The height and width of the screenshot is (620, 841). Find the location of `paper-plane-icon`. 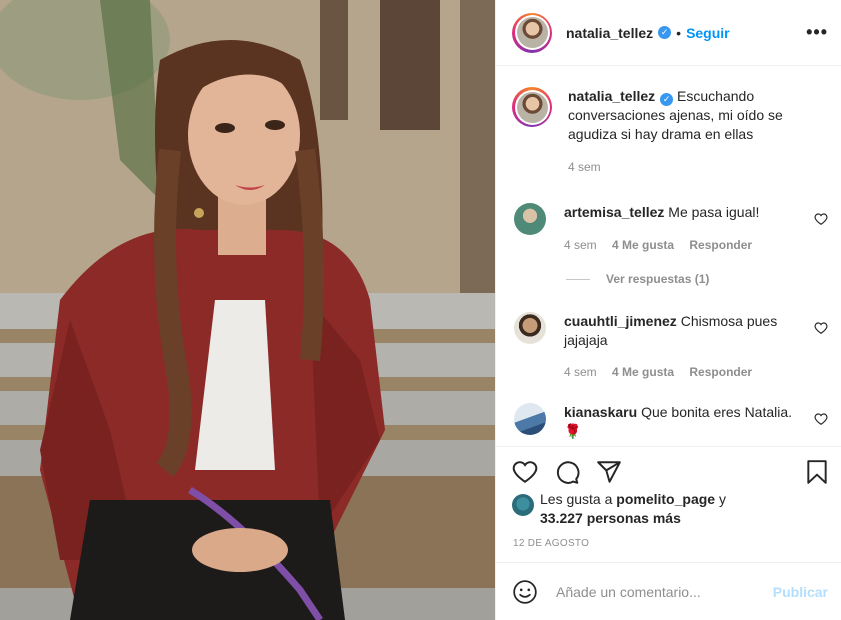

paper-plane-icon is located at coordinates (609, 472).